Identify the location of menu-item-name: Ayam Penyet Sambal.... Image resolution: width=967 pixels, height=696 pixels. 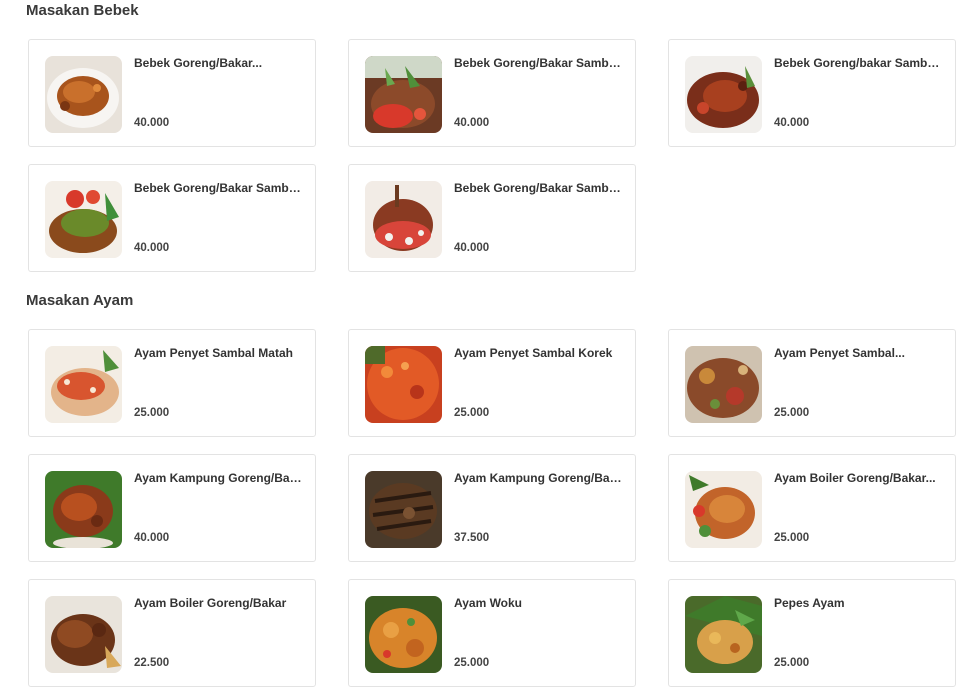
(839, 353).